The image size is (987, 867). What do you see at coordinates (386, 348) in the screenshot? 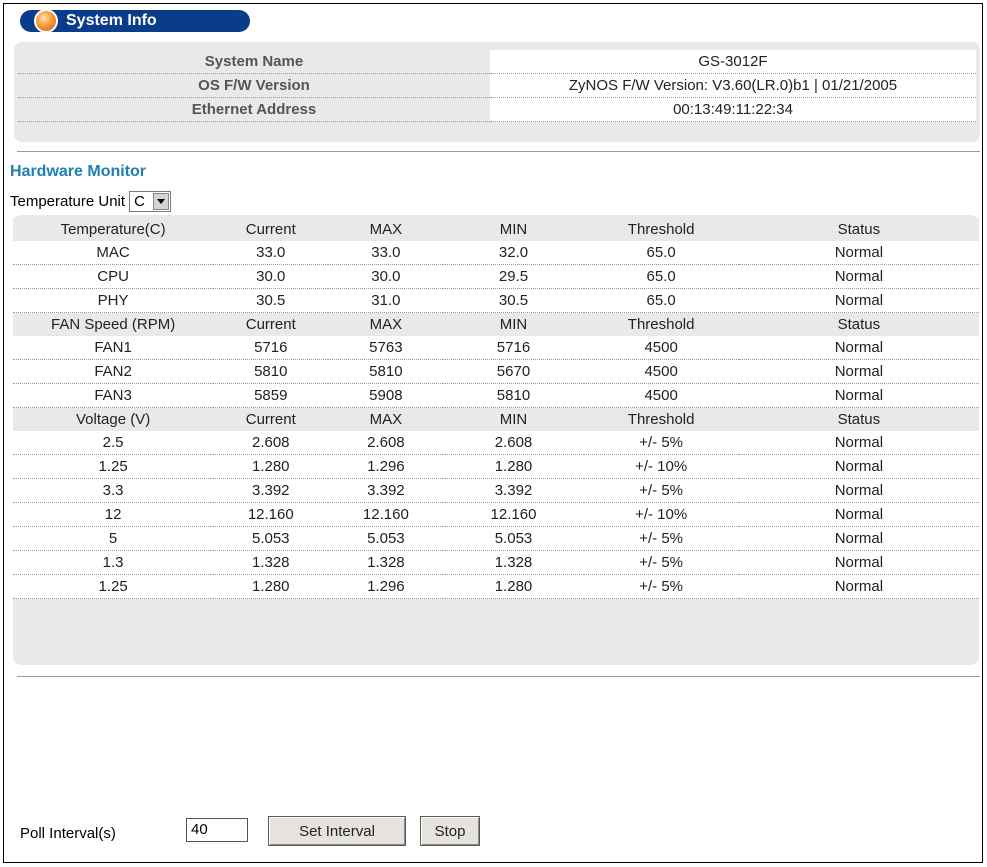
I see `table-cell: 5763` at bounding box center [386, 348].